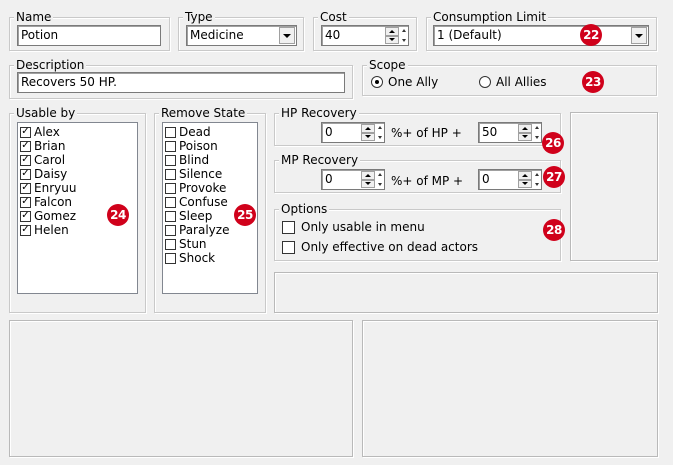 The width and height of the screenshot is (673, 465). What do you see at coordinates (77, 188) in the screenshot?
I see `list-item: ✓ Enryuu` at bounding box center [77, 188].